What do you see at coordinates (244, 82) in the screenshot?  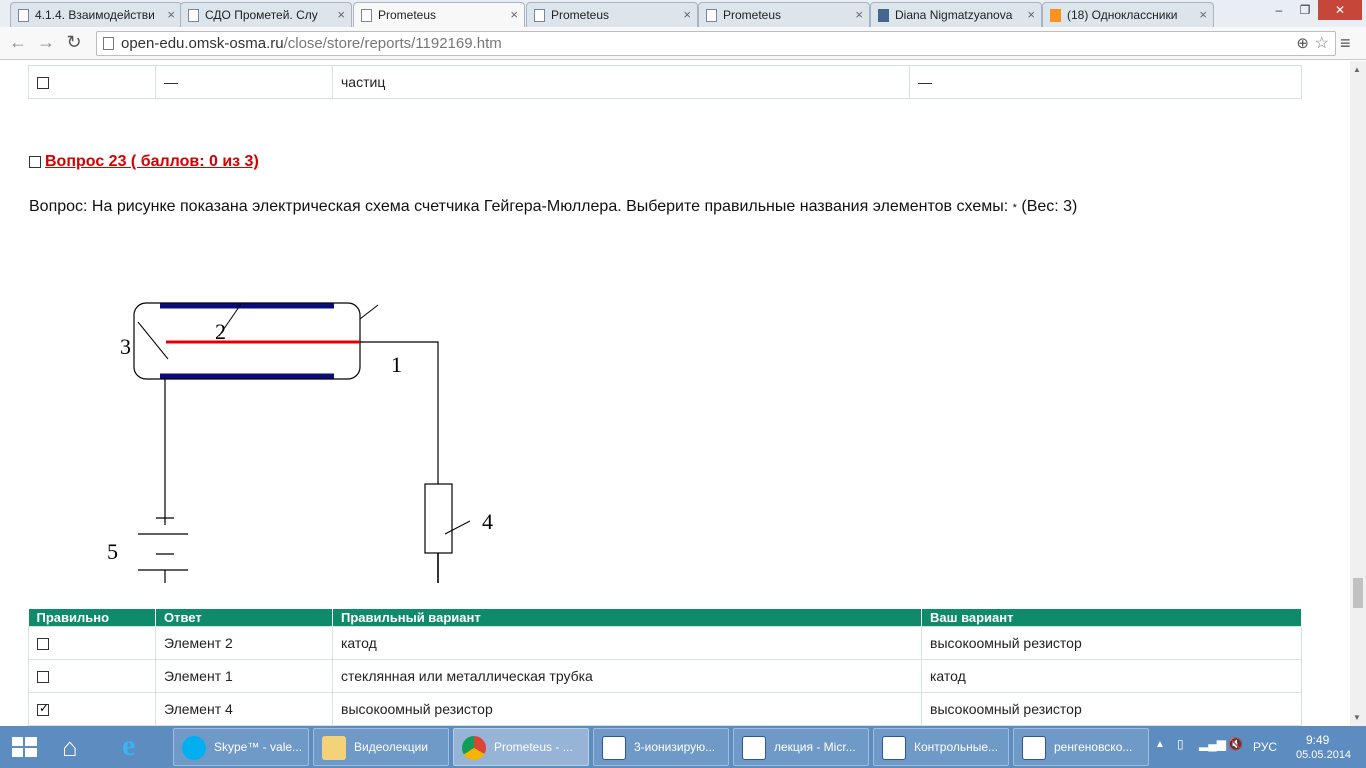 I see `answer-cell: —` at bounding box center [244, 82].